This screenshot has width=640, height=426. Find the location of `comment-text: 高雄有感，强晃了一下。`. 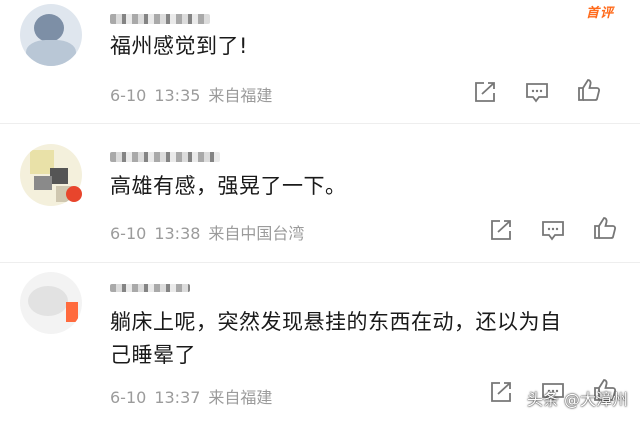

comment-text: 高雄有感，强晃了一下。 is located at coordinates (228, 186).